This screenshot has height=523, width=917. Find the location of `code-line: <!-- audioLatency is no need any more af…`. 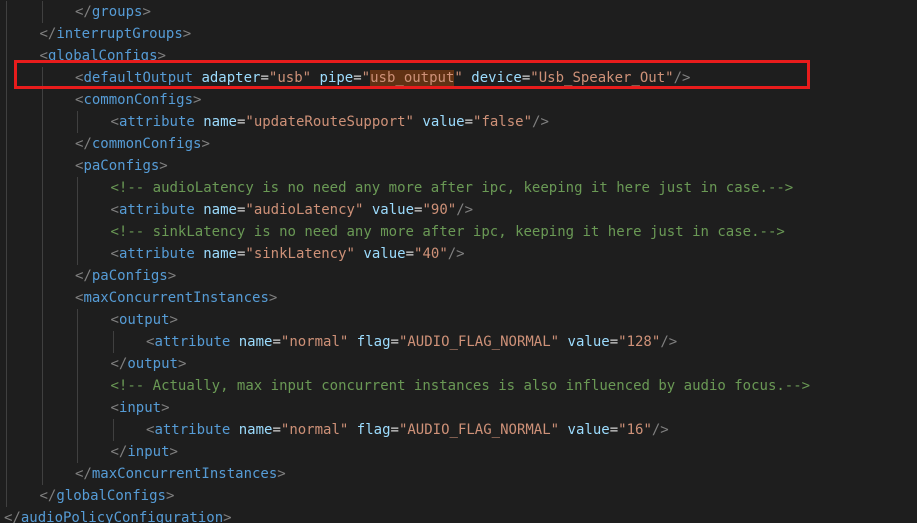

code-line: <!-- audioLatency is no need any more af… is located at coordinates (452, 188).